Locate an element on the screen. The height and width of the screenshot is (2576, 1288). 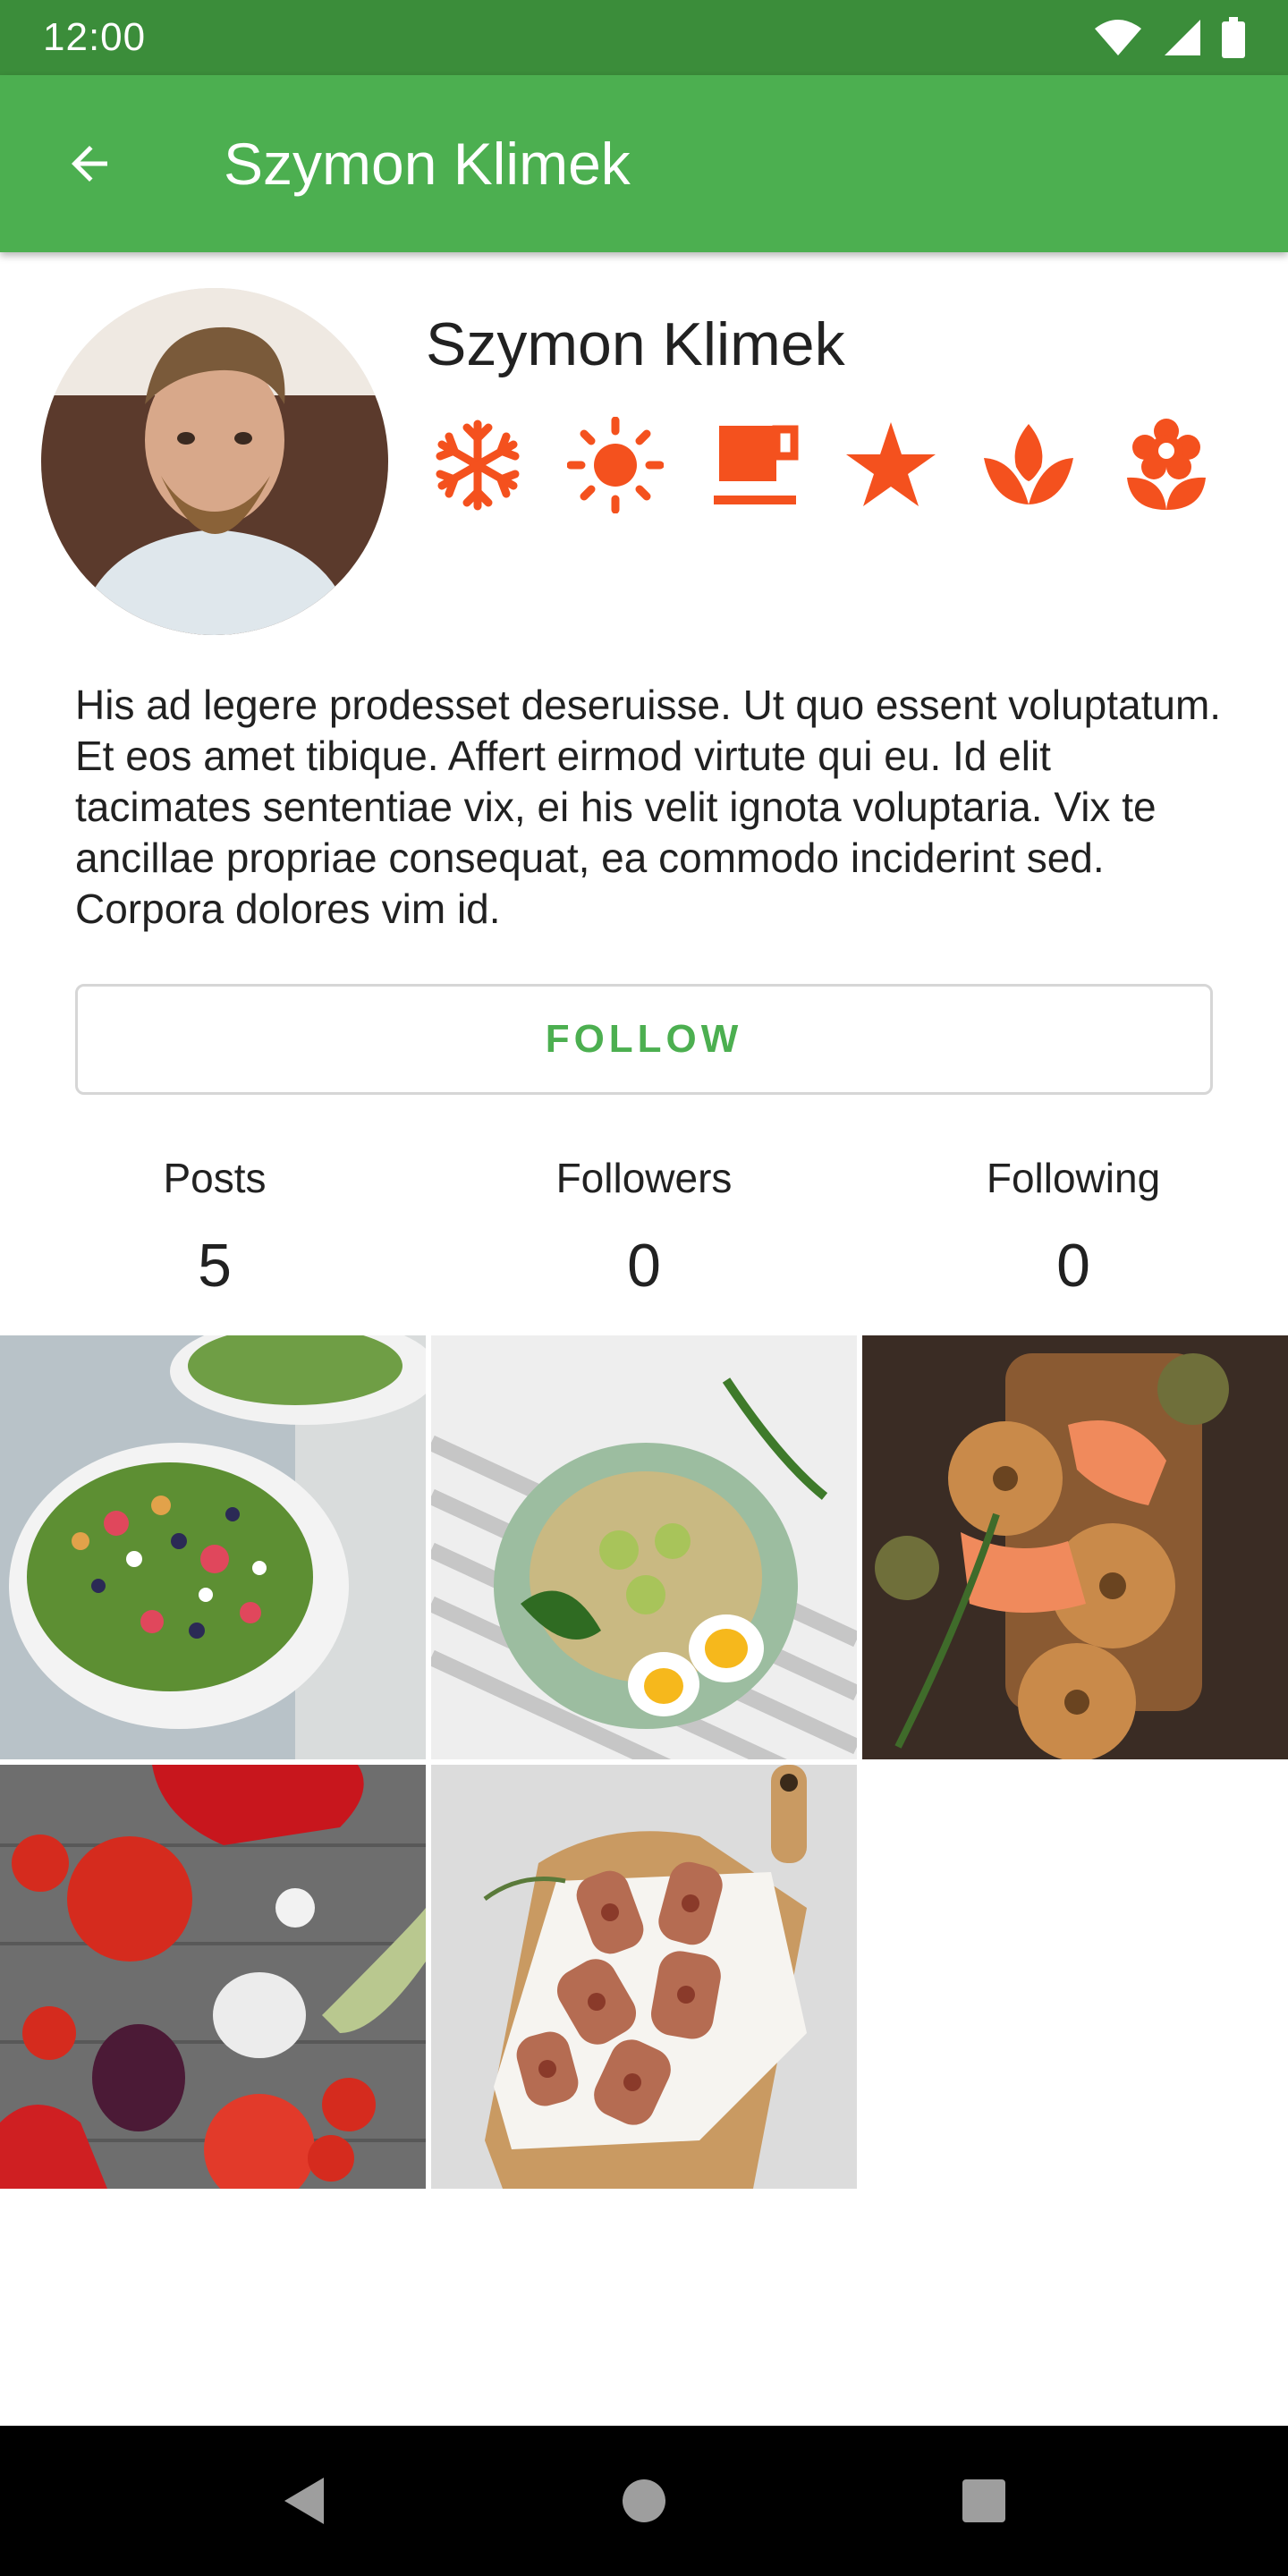
coffee-icon is located at coordinates (753, 465).